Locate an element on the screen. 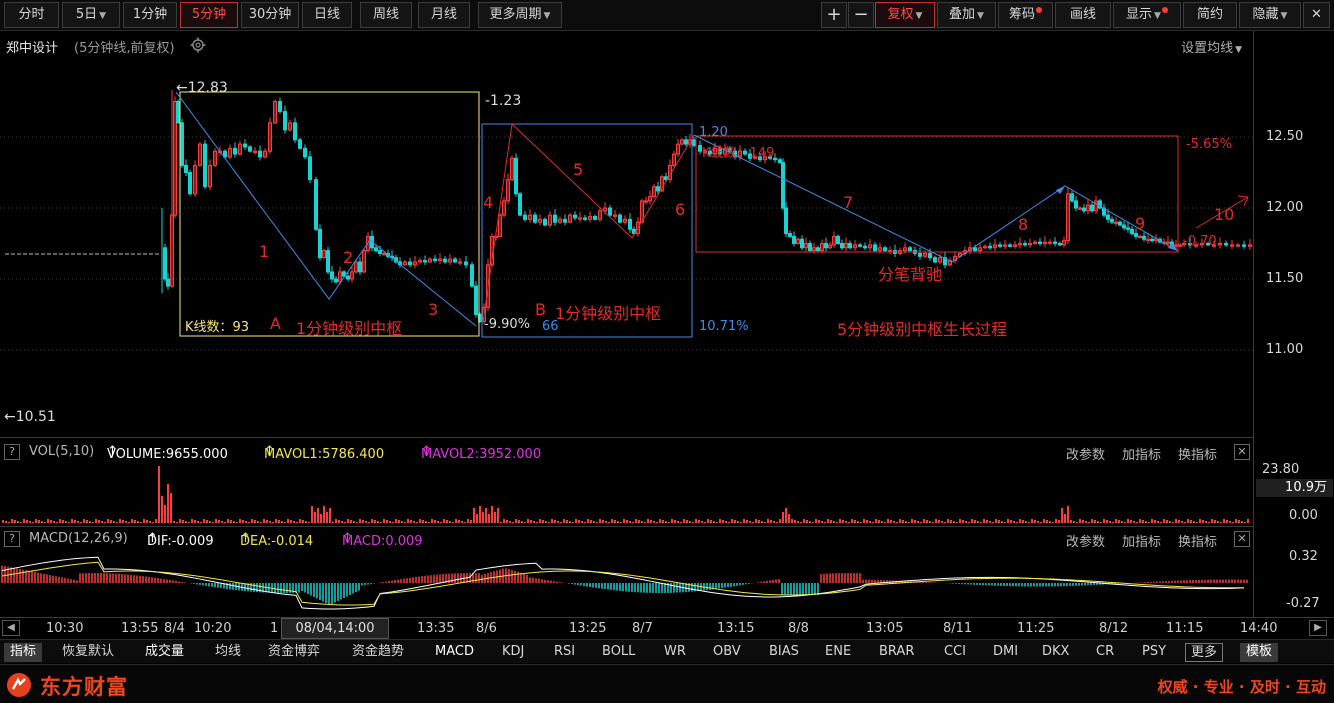  tab-psy: PSY is located at coordinates (1154, 652).